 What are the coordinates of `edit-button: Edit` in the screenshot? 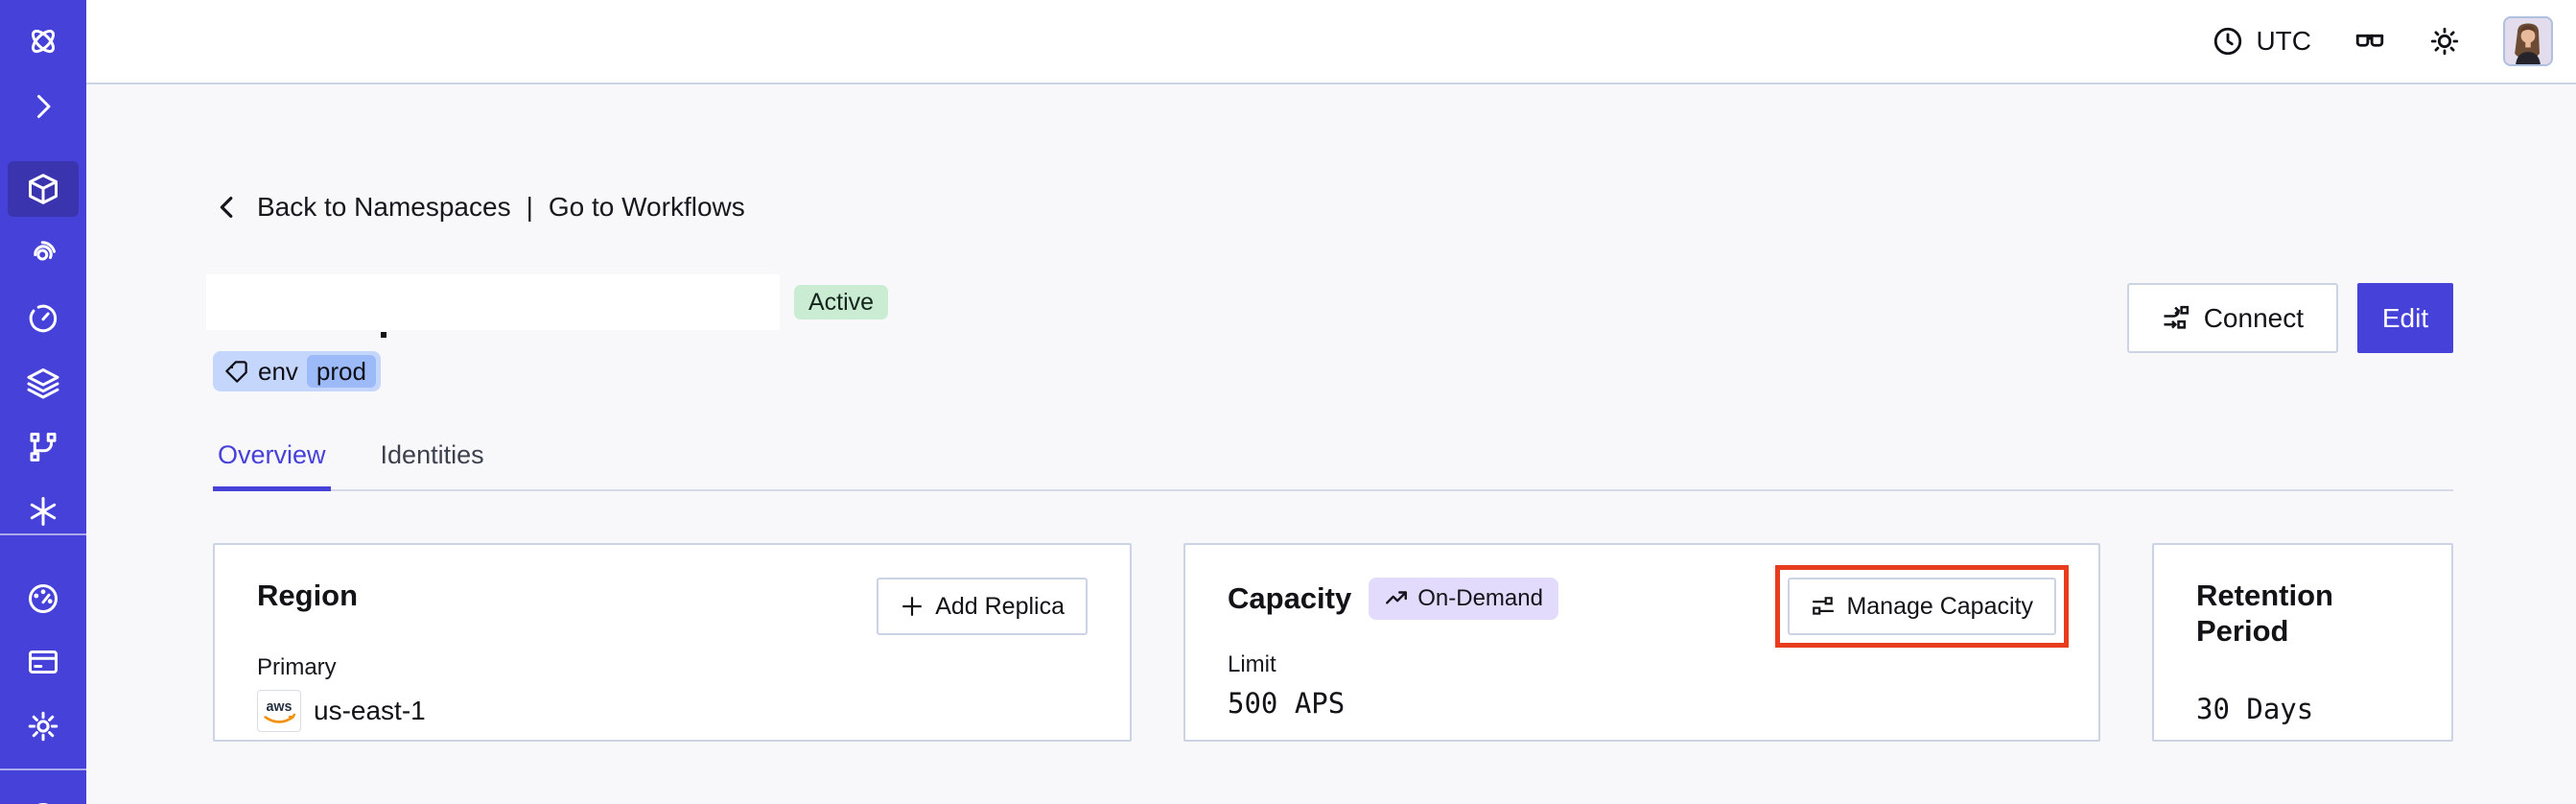 It's located at (2405, 318).